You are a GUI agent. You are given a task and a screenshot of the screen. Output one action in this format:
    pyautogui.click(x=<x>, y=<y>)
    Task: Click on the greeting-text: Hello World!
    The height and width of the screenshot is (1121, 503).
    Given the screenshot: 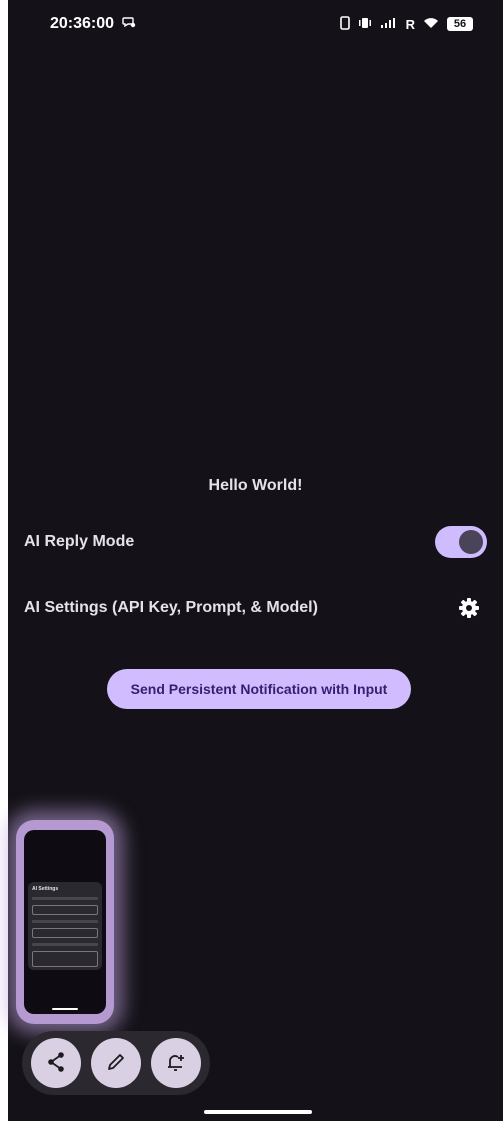 What is the action you would take?
    pyautogui.click(x=255, y=485)
    